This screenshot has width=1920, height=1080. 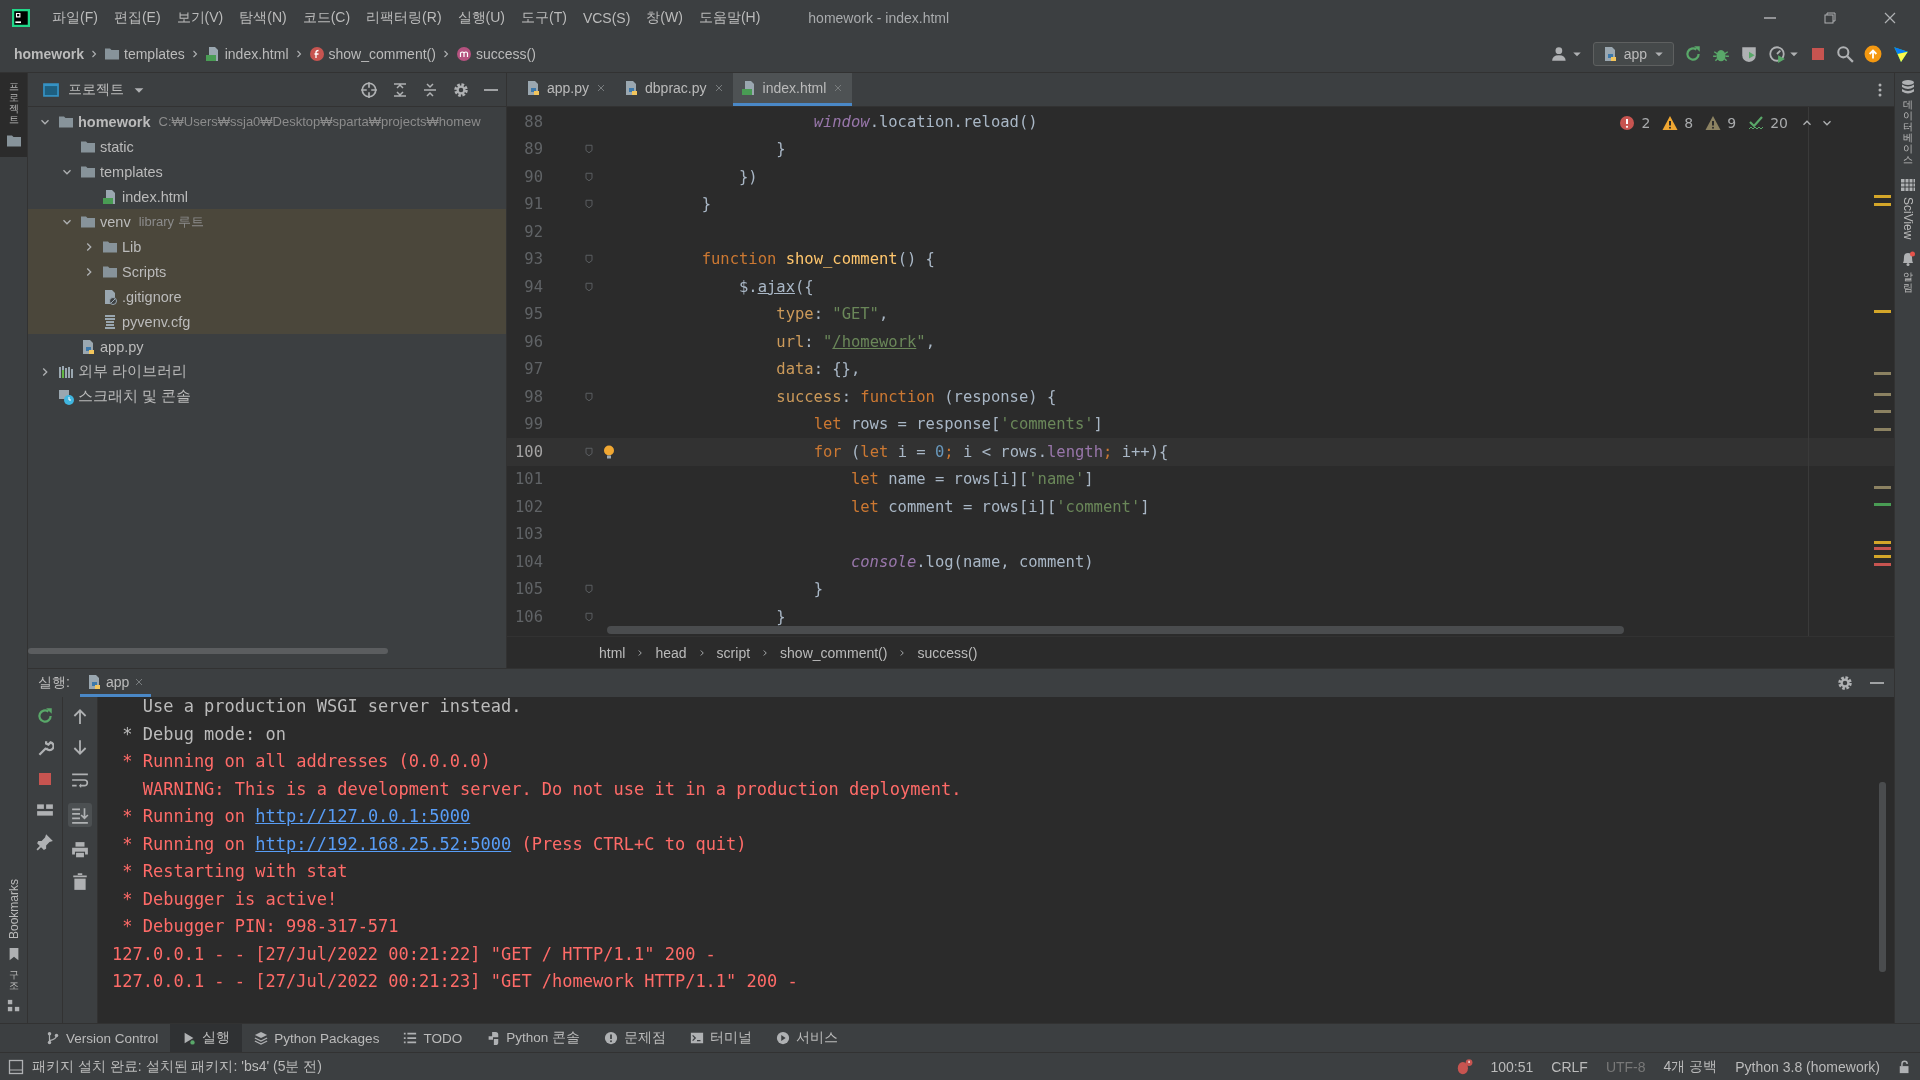 I want to click on folder-icon, so click(x=112, y=54).